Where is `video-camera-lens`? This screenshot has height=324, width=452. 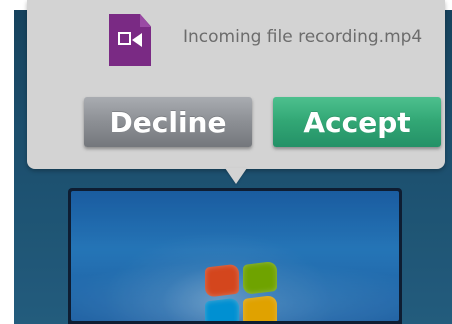 video-camera-lens is located at coordinates (137, 40).